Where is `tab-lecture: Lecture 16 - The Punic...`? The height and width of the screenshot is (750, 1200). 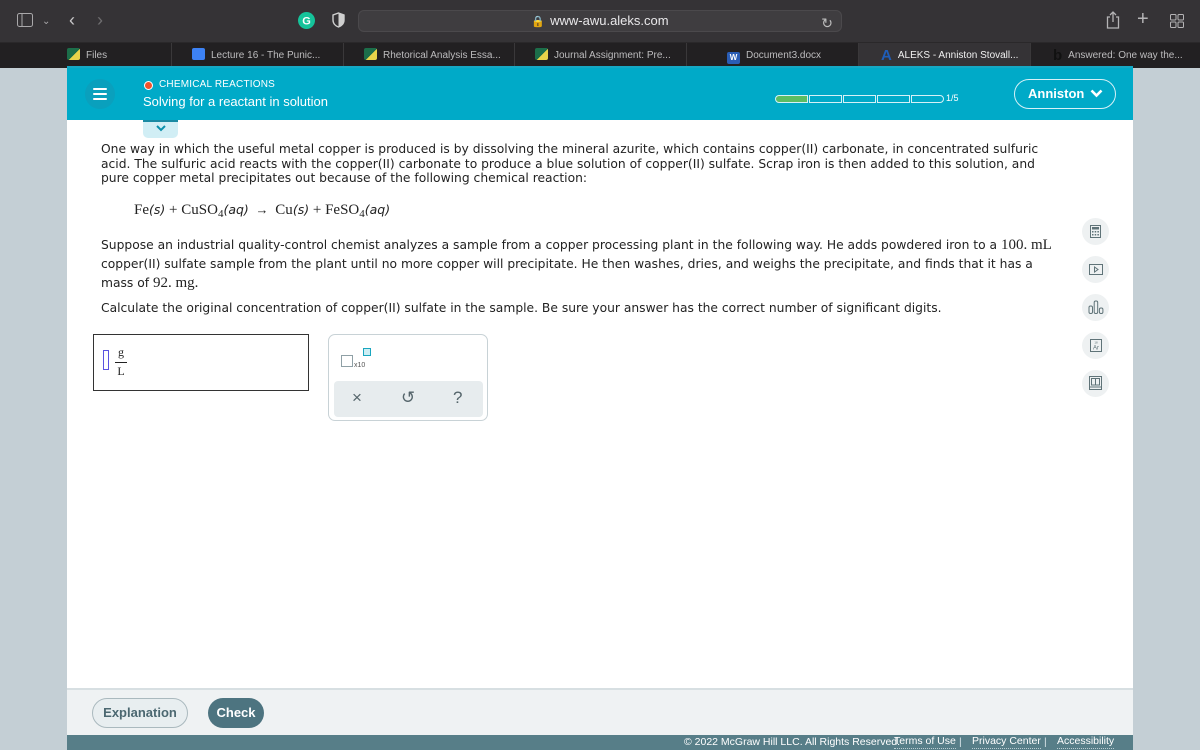
tab-lecture: Lecture 16 - The Punic... is located at coordinates (257, 55).